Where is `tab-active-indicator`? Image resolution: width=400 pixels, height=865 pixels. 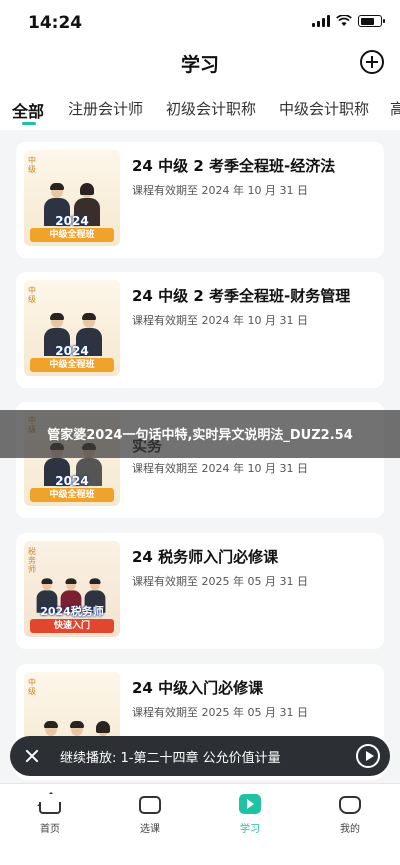
tab-active-indicator is located at coordinates (29, 123).